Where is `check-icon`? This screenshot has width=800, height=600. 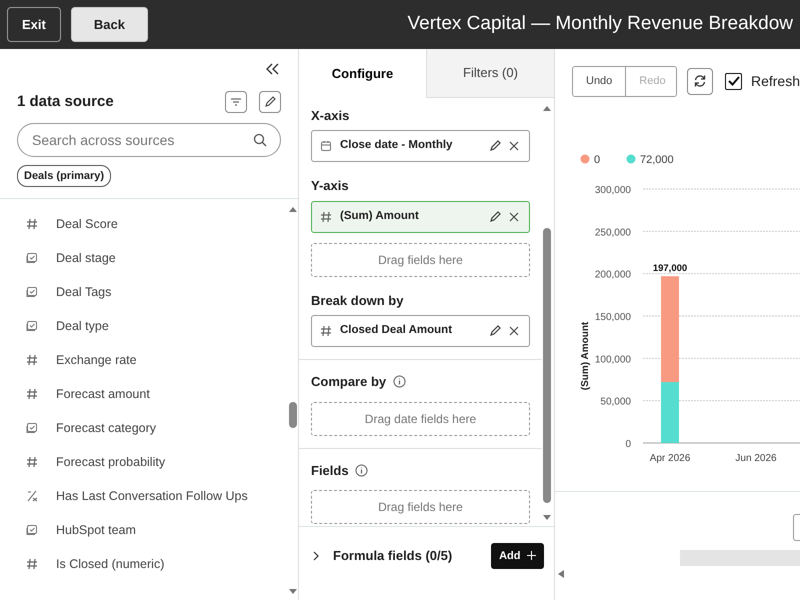
check-icon is located at coordinates (734, 81).